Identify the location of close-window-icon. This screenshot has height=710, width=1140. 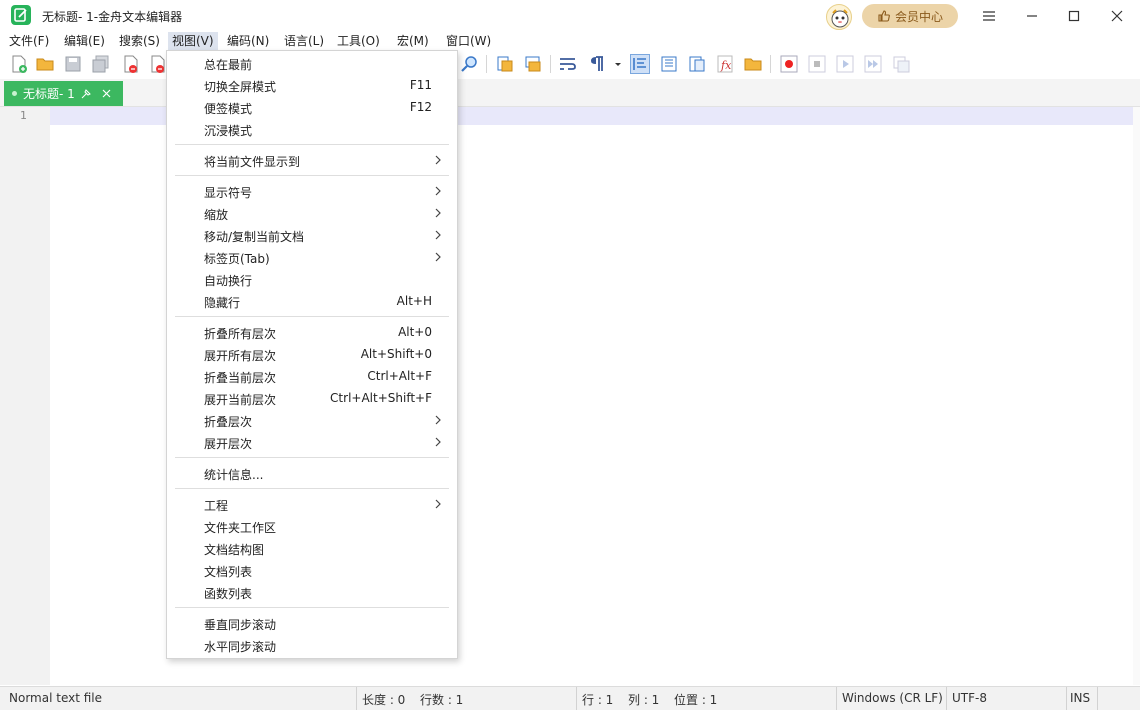
(1117, 16).